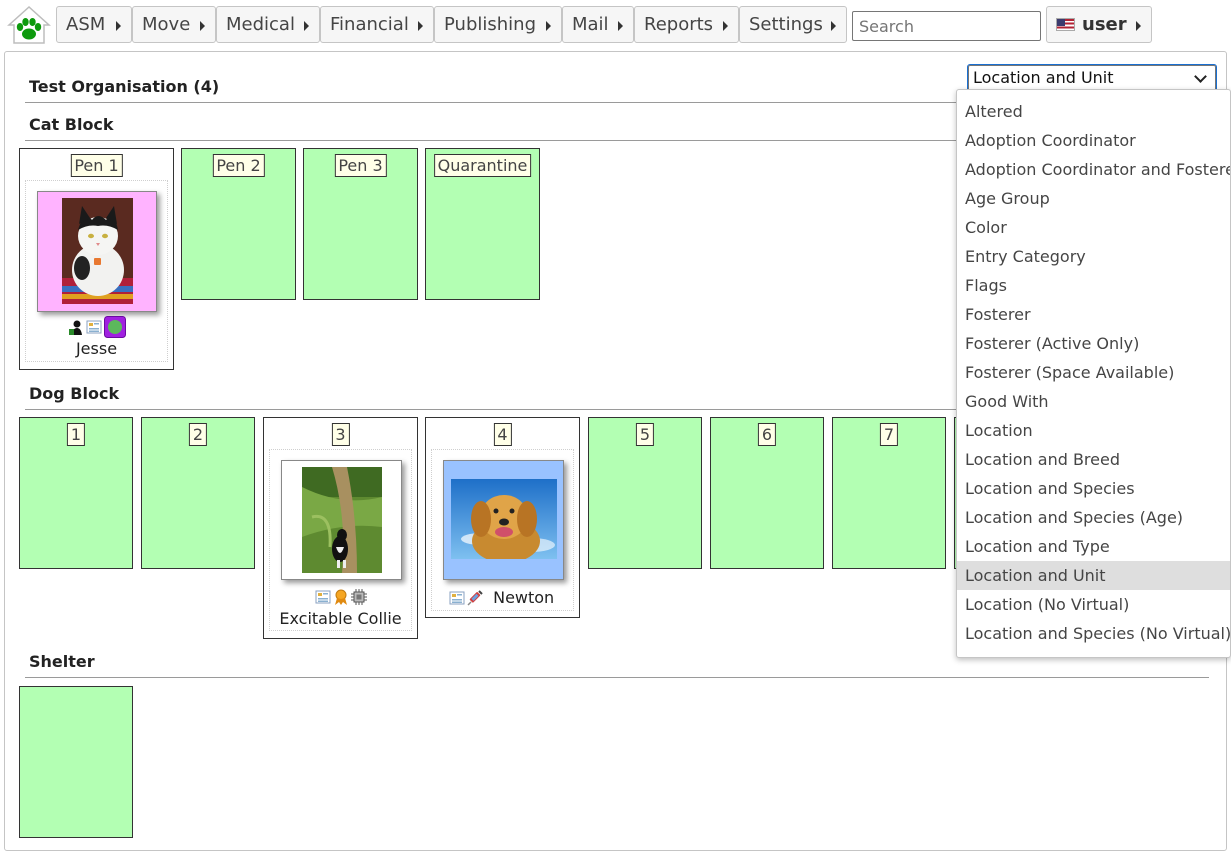 The height and width of the screenshot is (853, 1231). Describe the element at coordinates (889, 434) in the screenshot. I see `unit-label: 7` at that location.